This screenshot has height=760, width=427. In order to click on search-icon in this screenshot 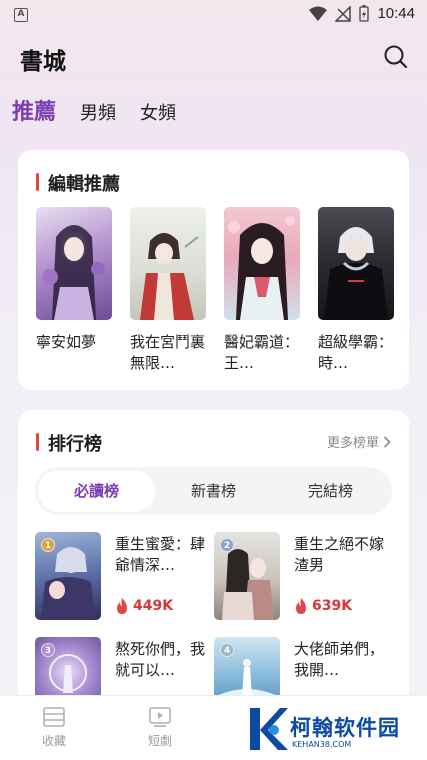, I will do `click(396, 57)`.